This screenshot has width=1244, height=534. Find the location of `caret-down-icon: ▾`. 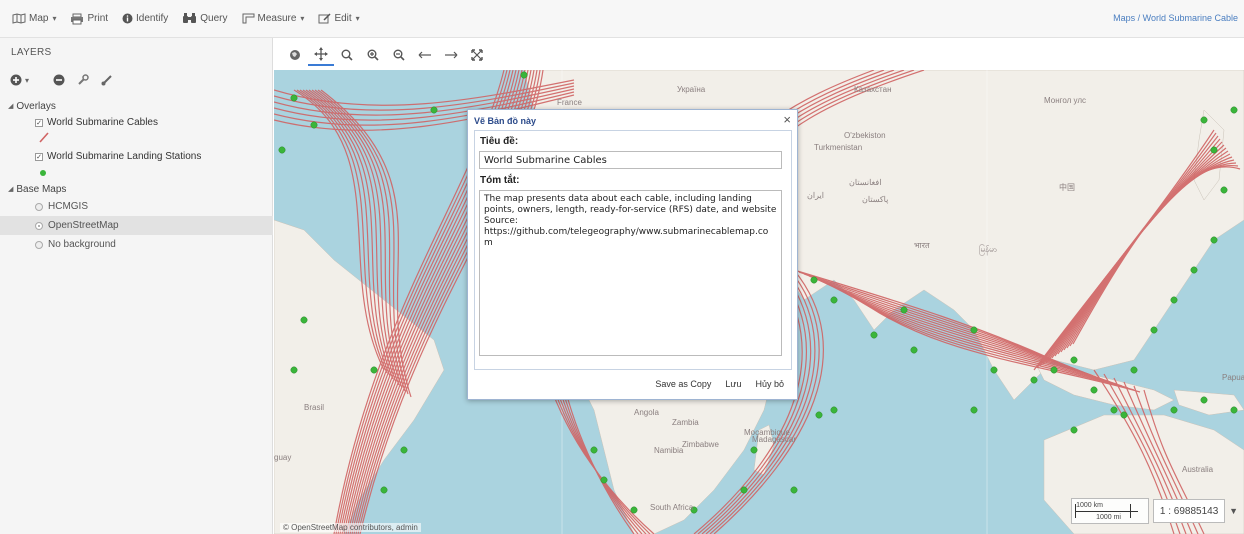

caret-down-icon: ▾ is located at coordinates (27, 80).